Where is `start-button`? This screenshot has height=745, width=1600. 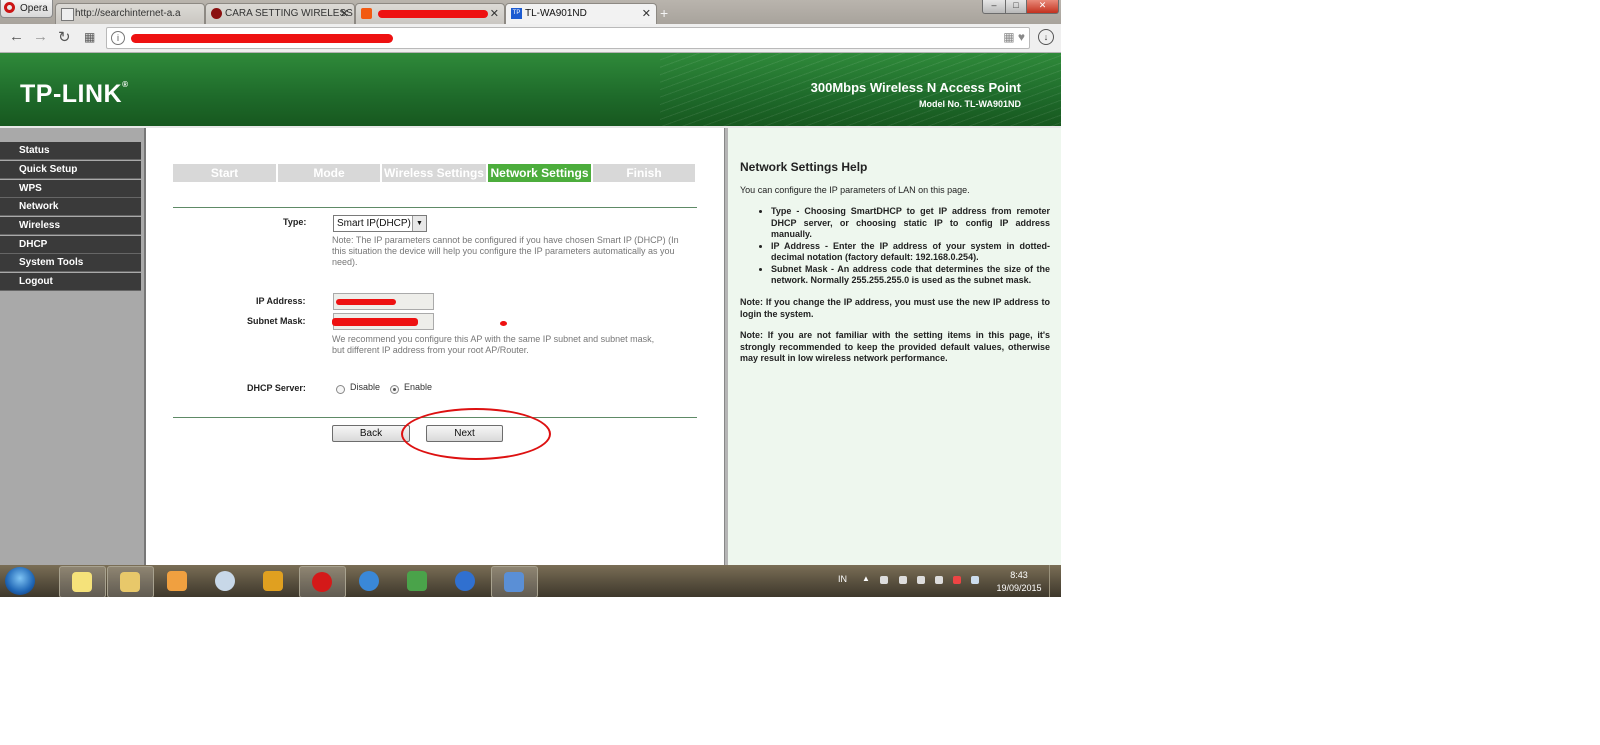
start-button is located at coordinates (20, 581).